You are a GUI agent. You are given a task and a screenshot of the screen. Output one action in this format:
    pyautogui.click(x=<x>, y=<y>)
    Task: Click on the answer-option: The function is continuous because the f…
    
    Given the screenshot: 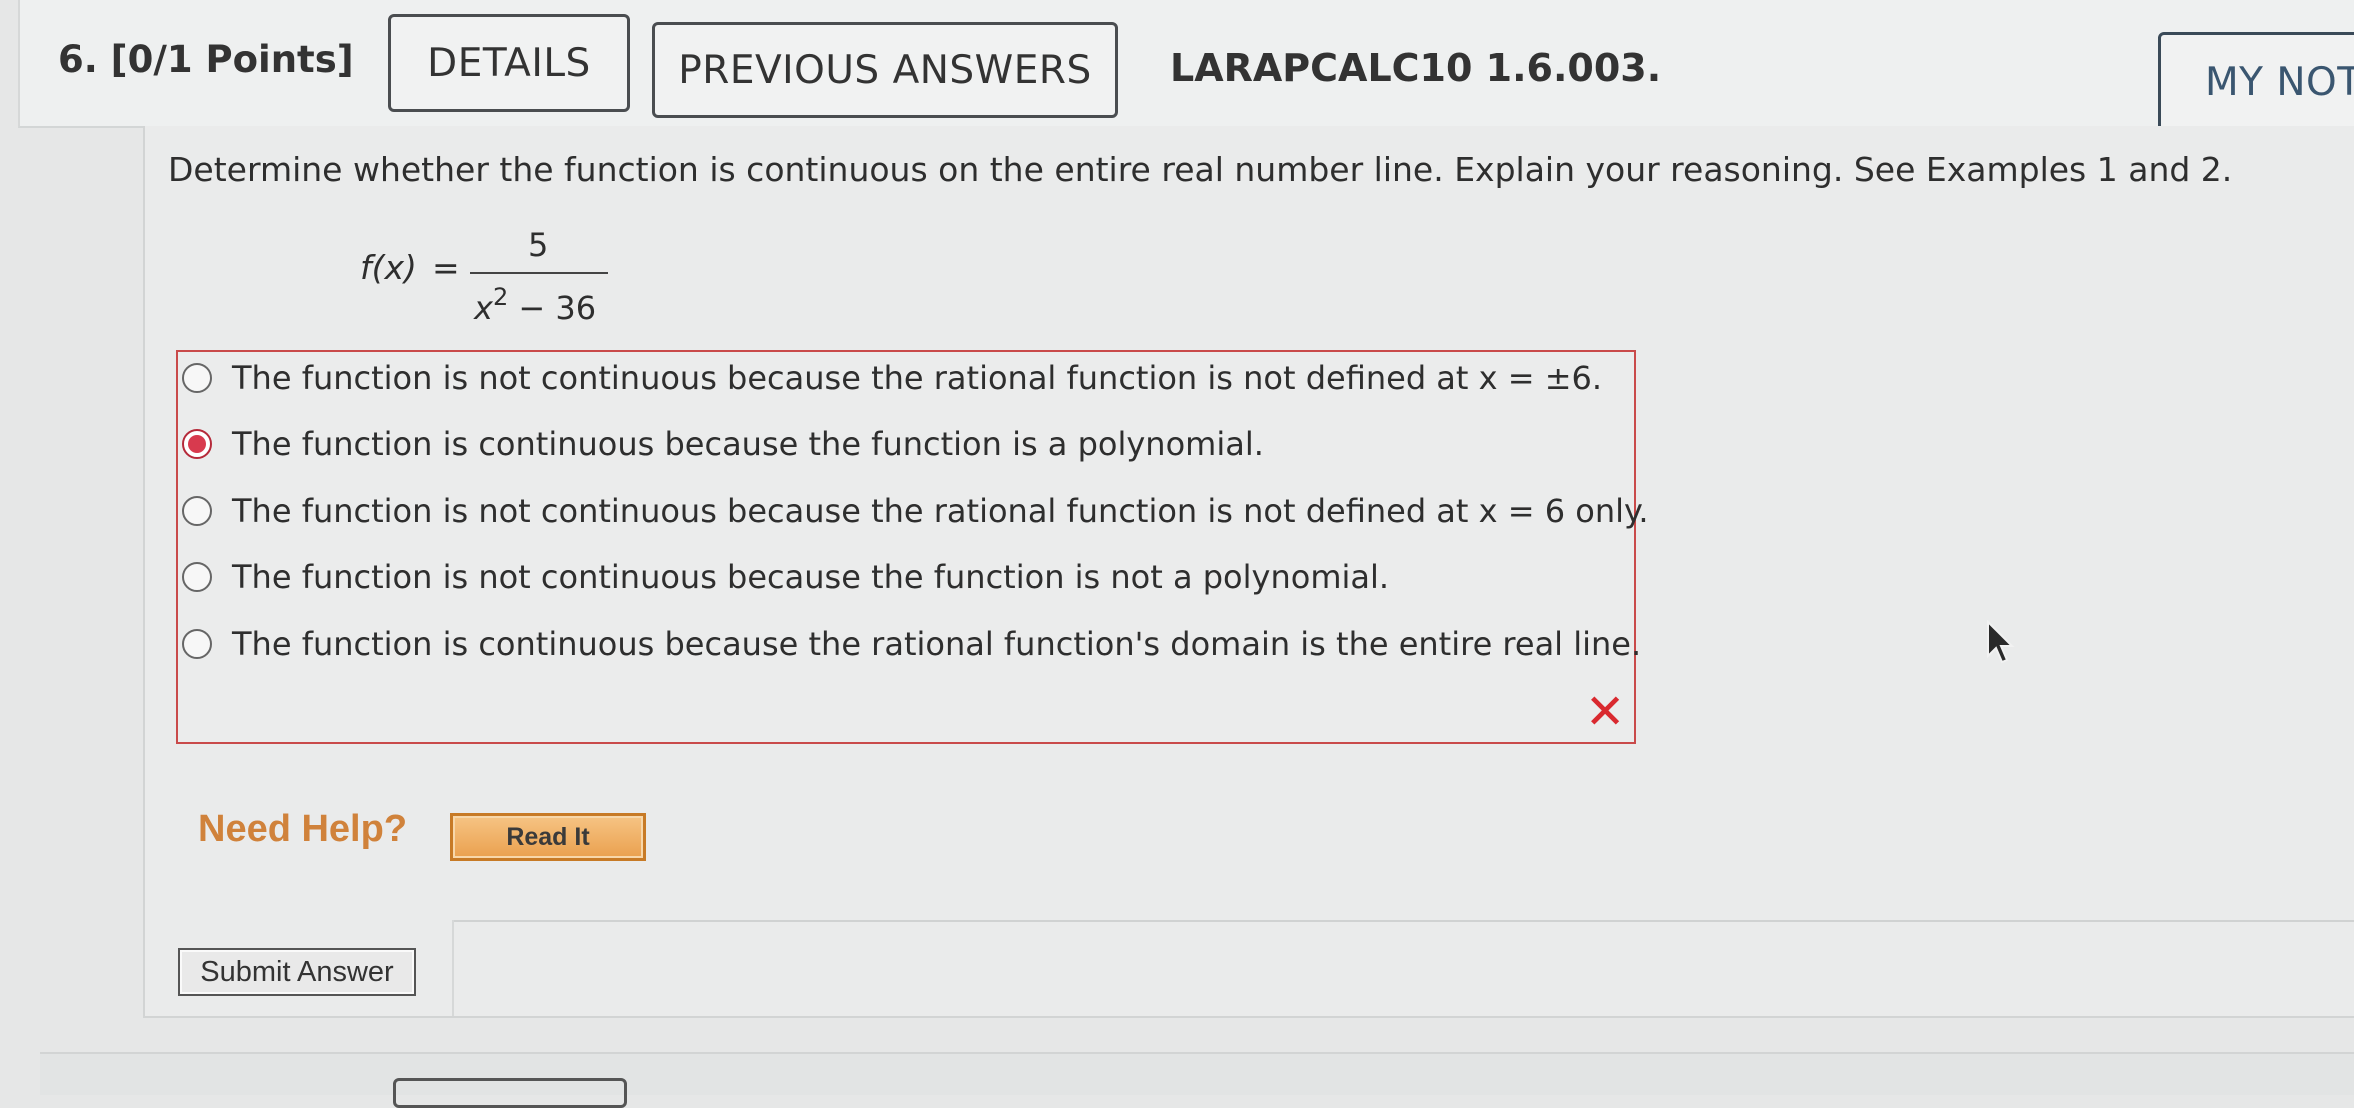 What is the action you would take?
    pyautogui.click(x=723, y=444)
    